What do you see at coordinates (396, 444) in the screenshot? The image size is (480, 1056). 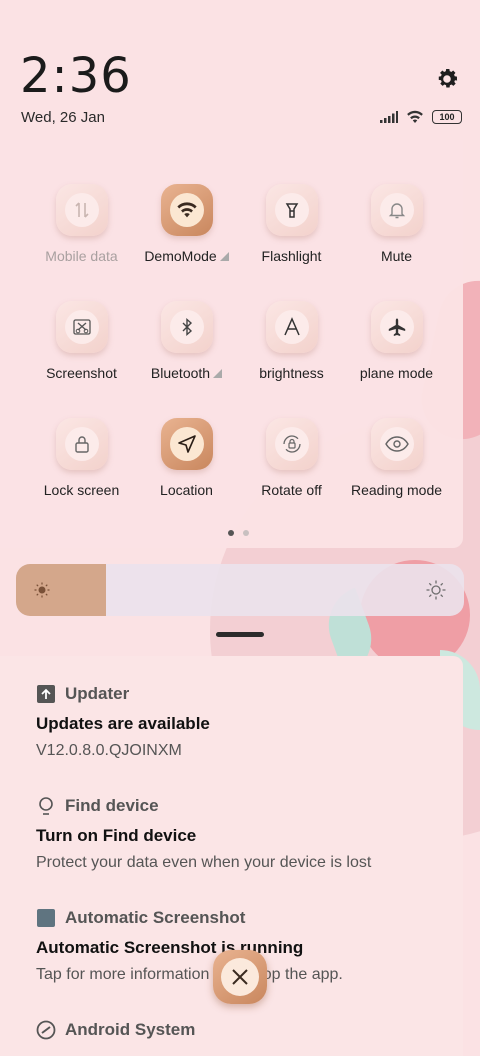 I see `eye-icon` at bounding box center [396, 444].